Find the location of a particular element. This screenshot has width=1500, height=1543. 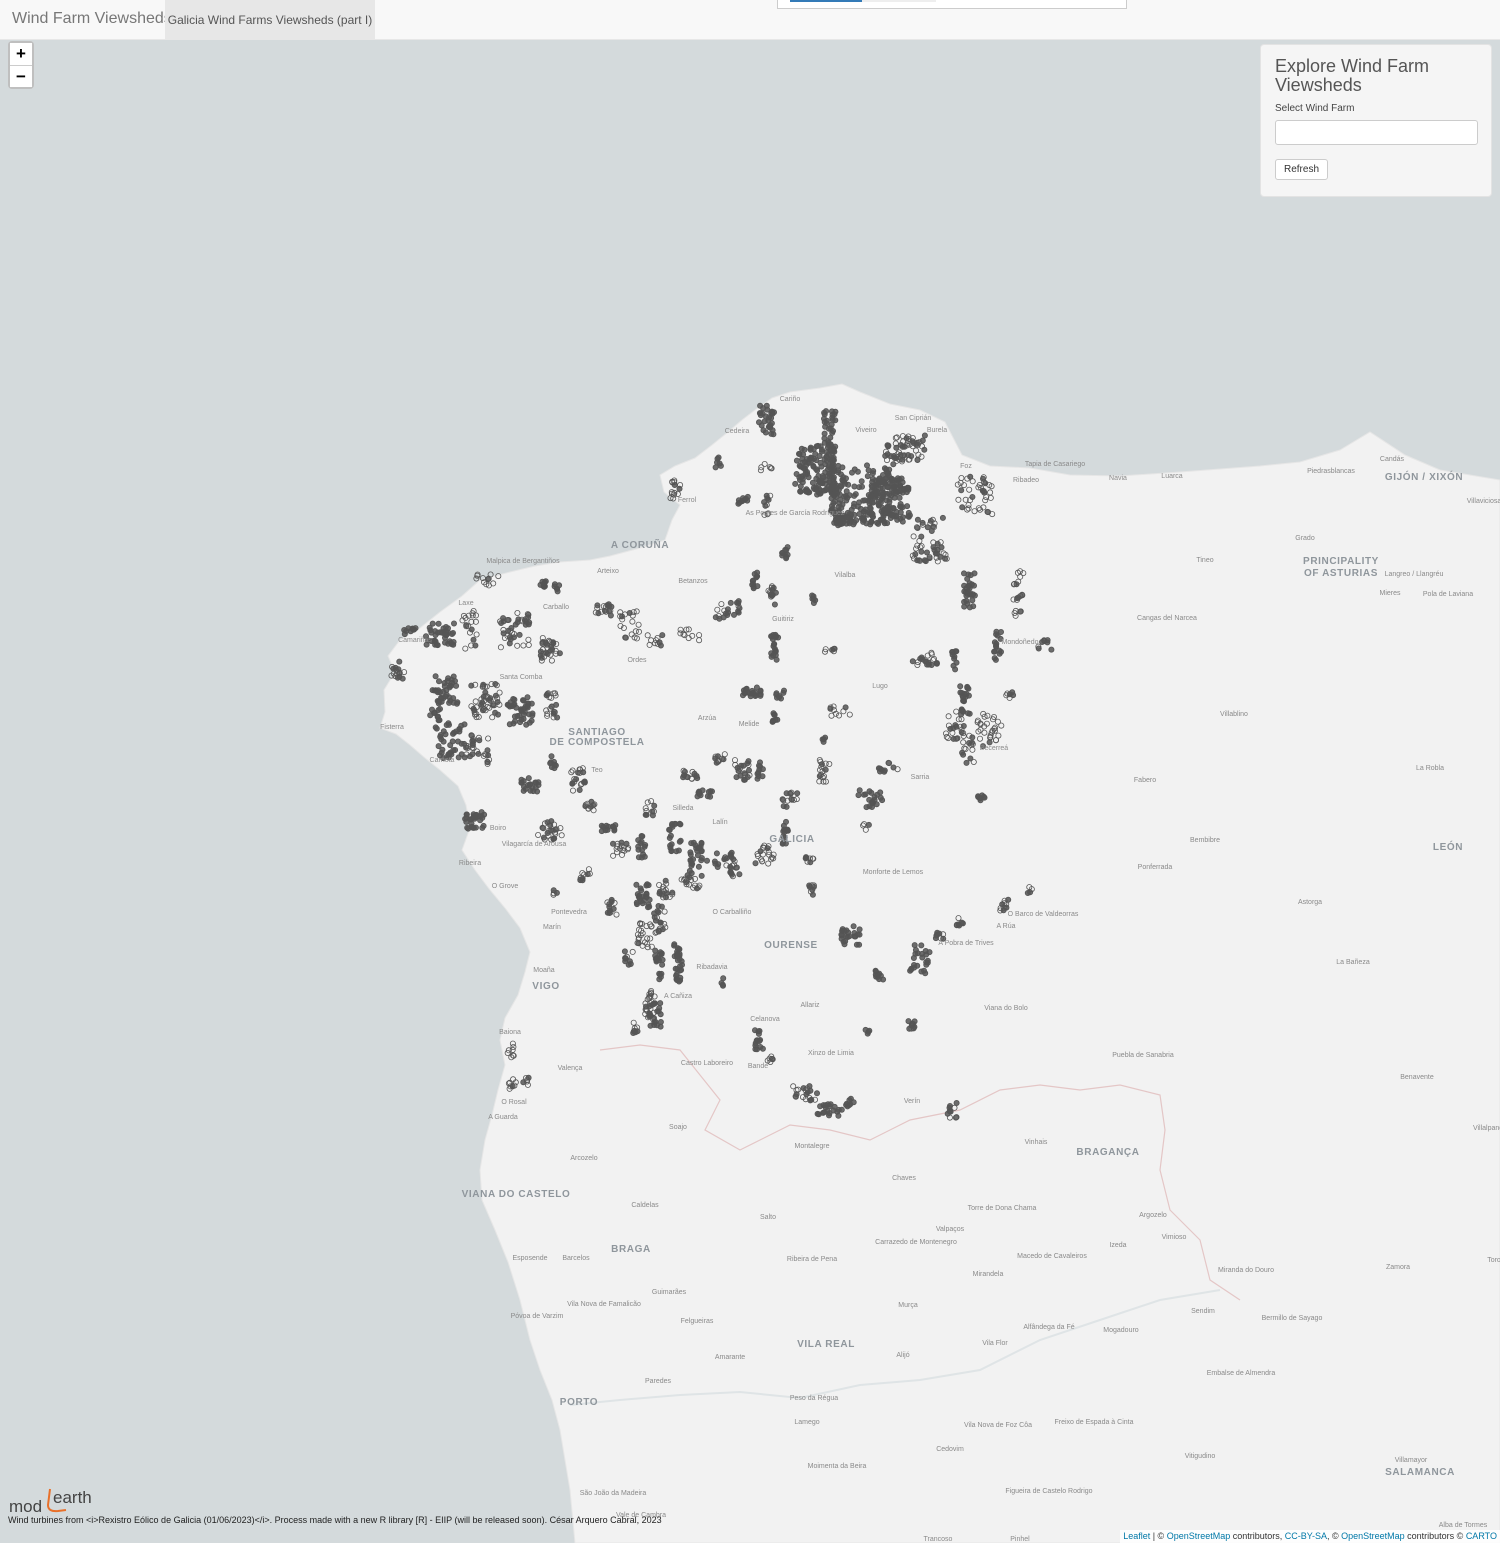

carto-link: CARTO is located at coordinates (1481, 1536).